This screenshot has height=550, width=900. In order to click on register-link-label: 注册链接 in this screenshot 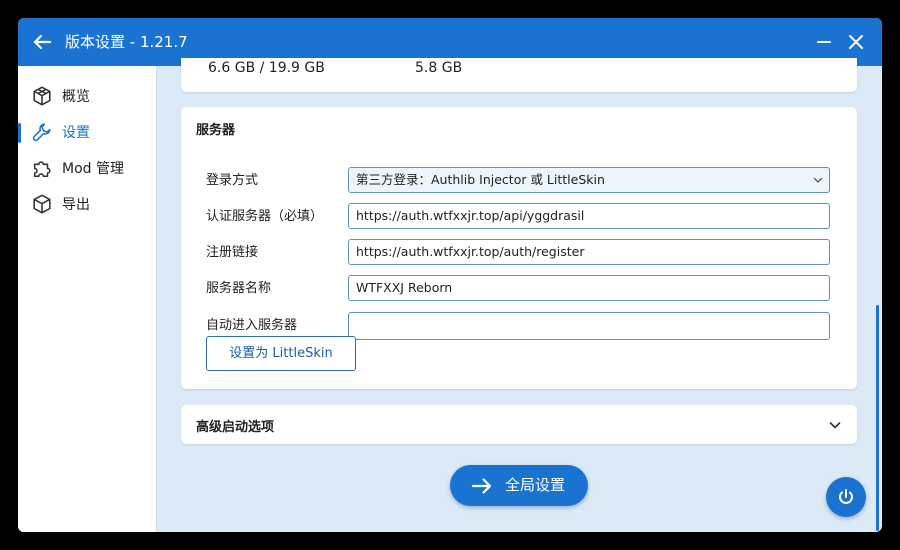, I will do `click(232, 252)`.